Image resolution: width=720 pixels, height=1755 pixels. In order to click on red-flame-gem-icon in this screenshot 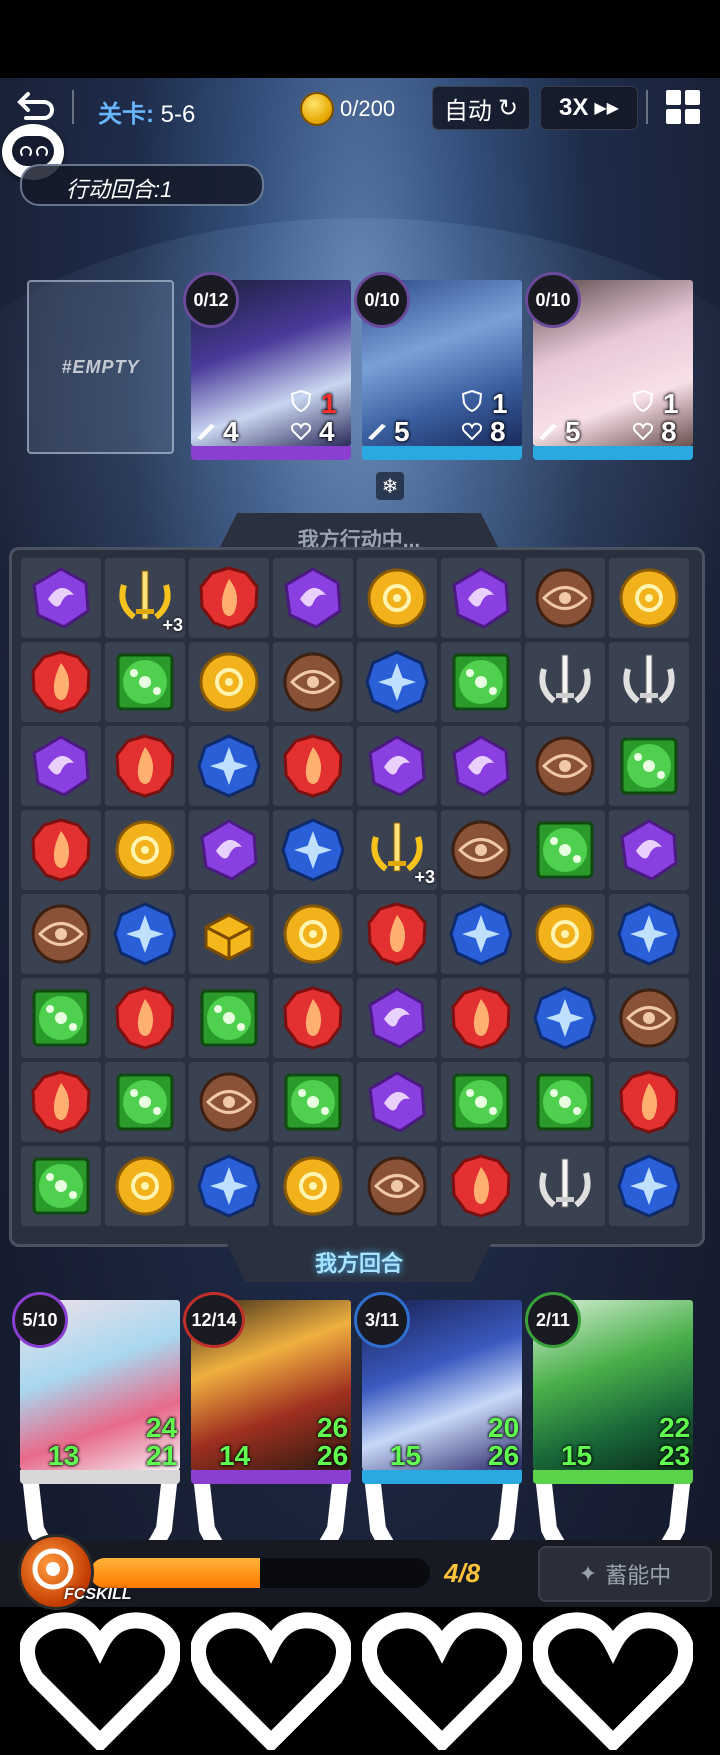, I will do `click(313, 1018)`.